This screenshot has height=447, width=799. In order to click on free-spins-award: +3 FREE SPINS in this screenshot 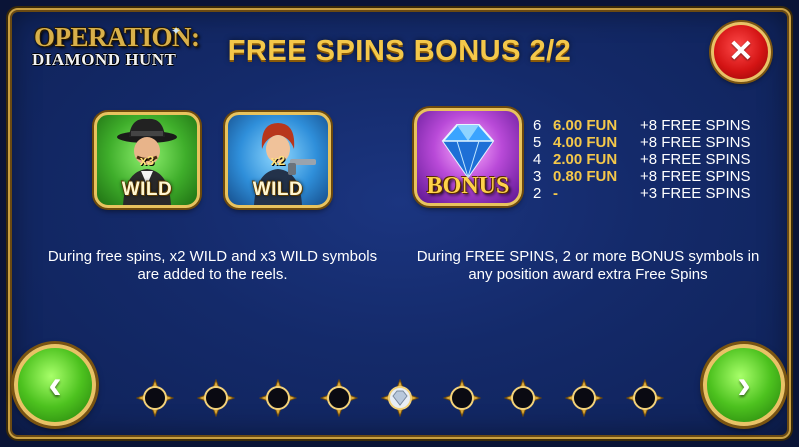, I will do `click(695, 193)`.